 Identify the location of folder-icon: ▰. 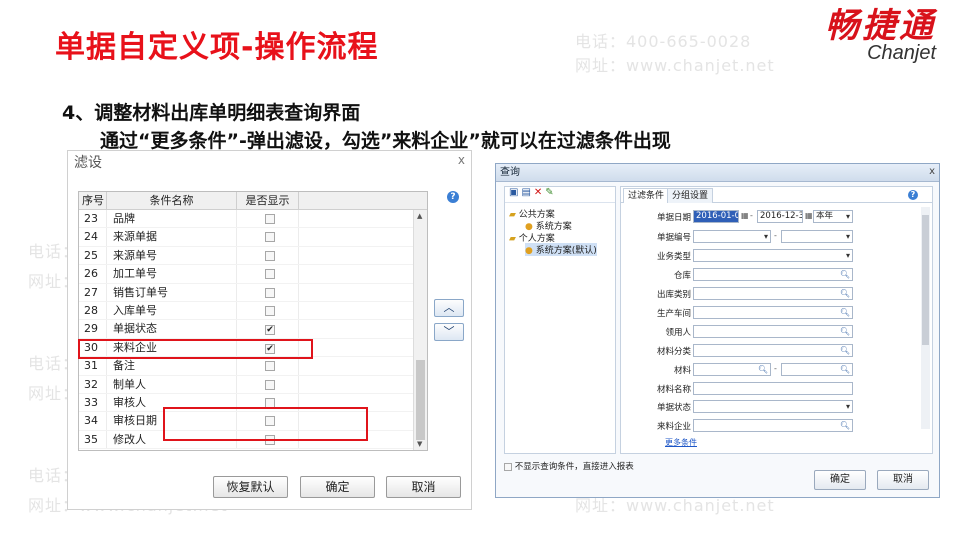
(512, 215).